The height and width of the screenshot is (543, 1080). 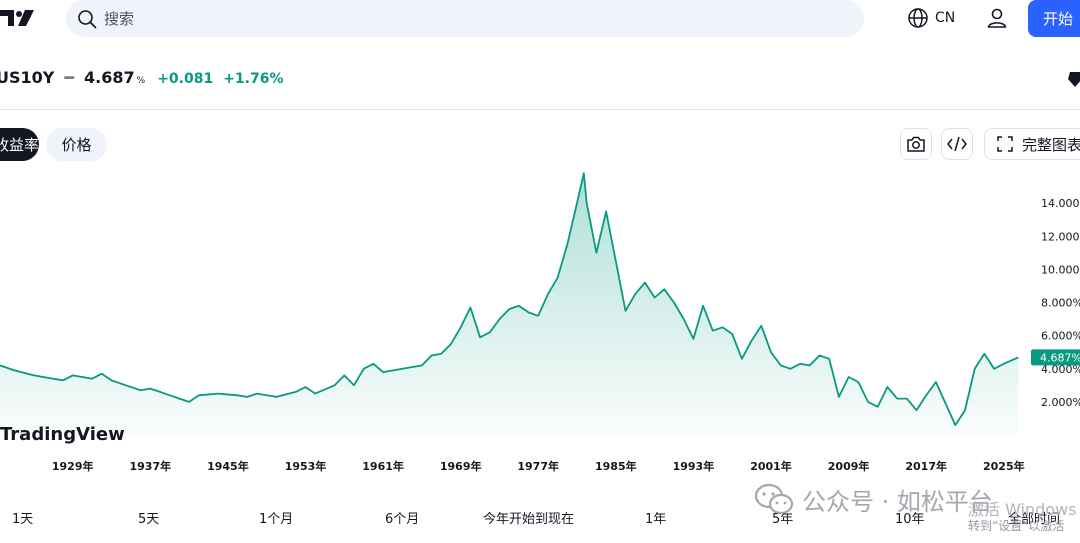 I want to click on code-icon, so click(x=957, y=144).